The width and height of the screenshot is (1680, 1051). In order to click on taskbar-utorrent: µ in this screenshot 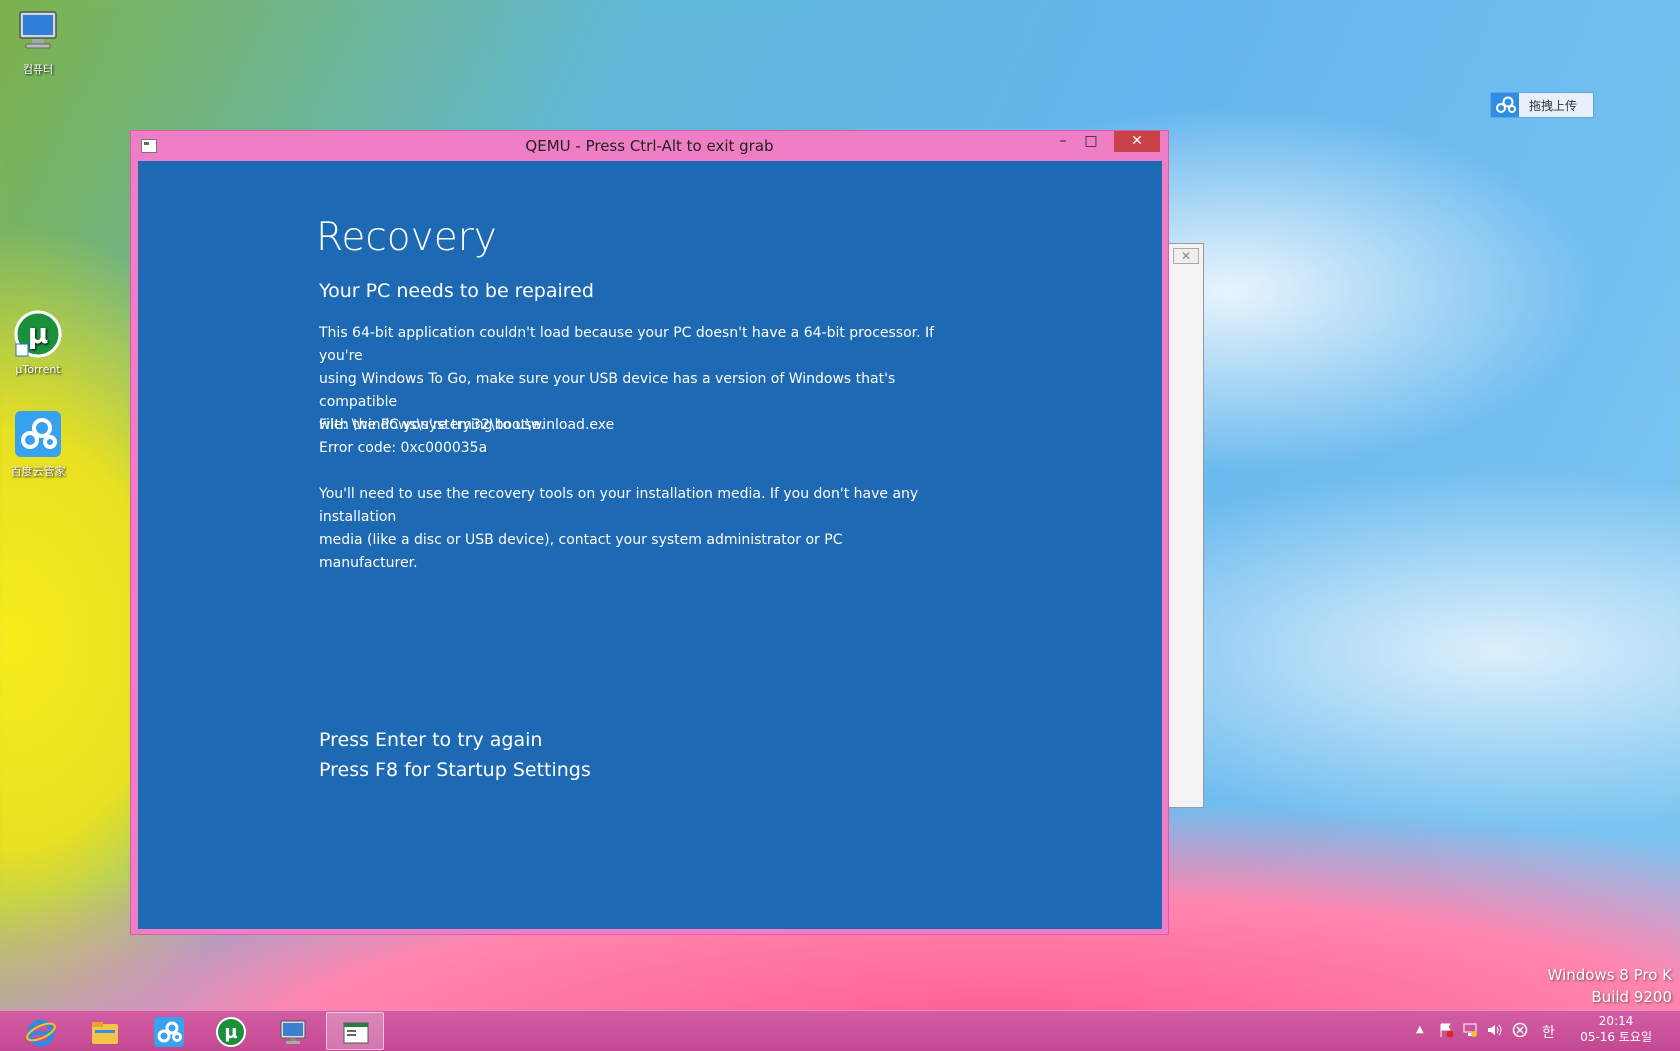, I will do `click(231, 1031)`.